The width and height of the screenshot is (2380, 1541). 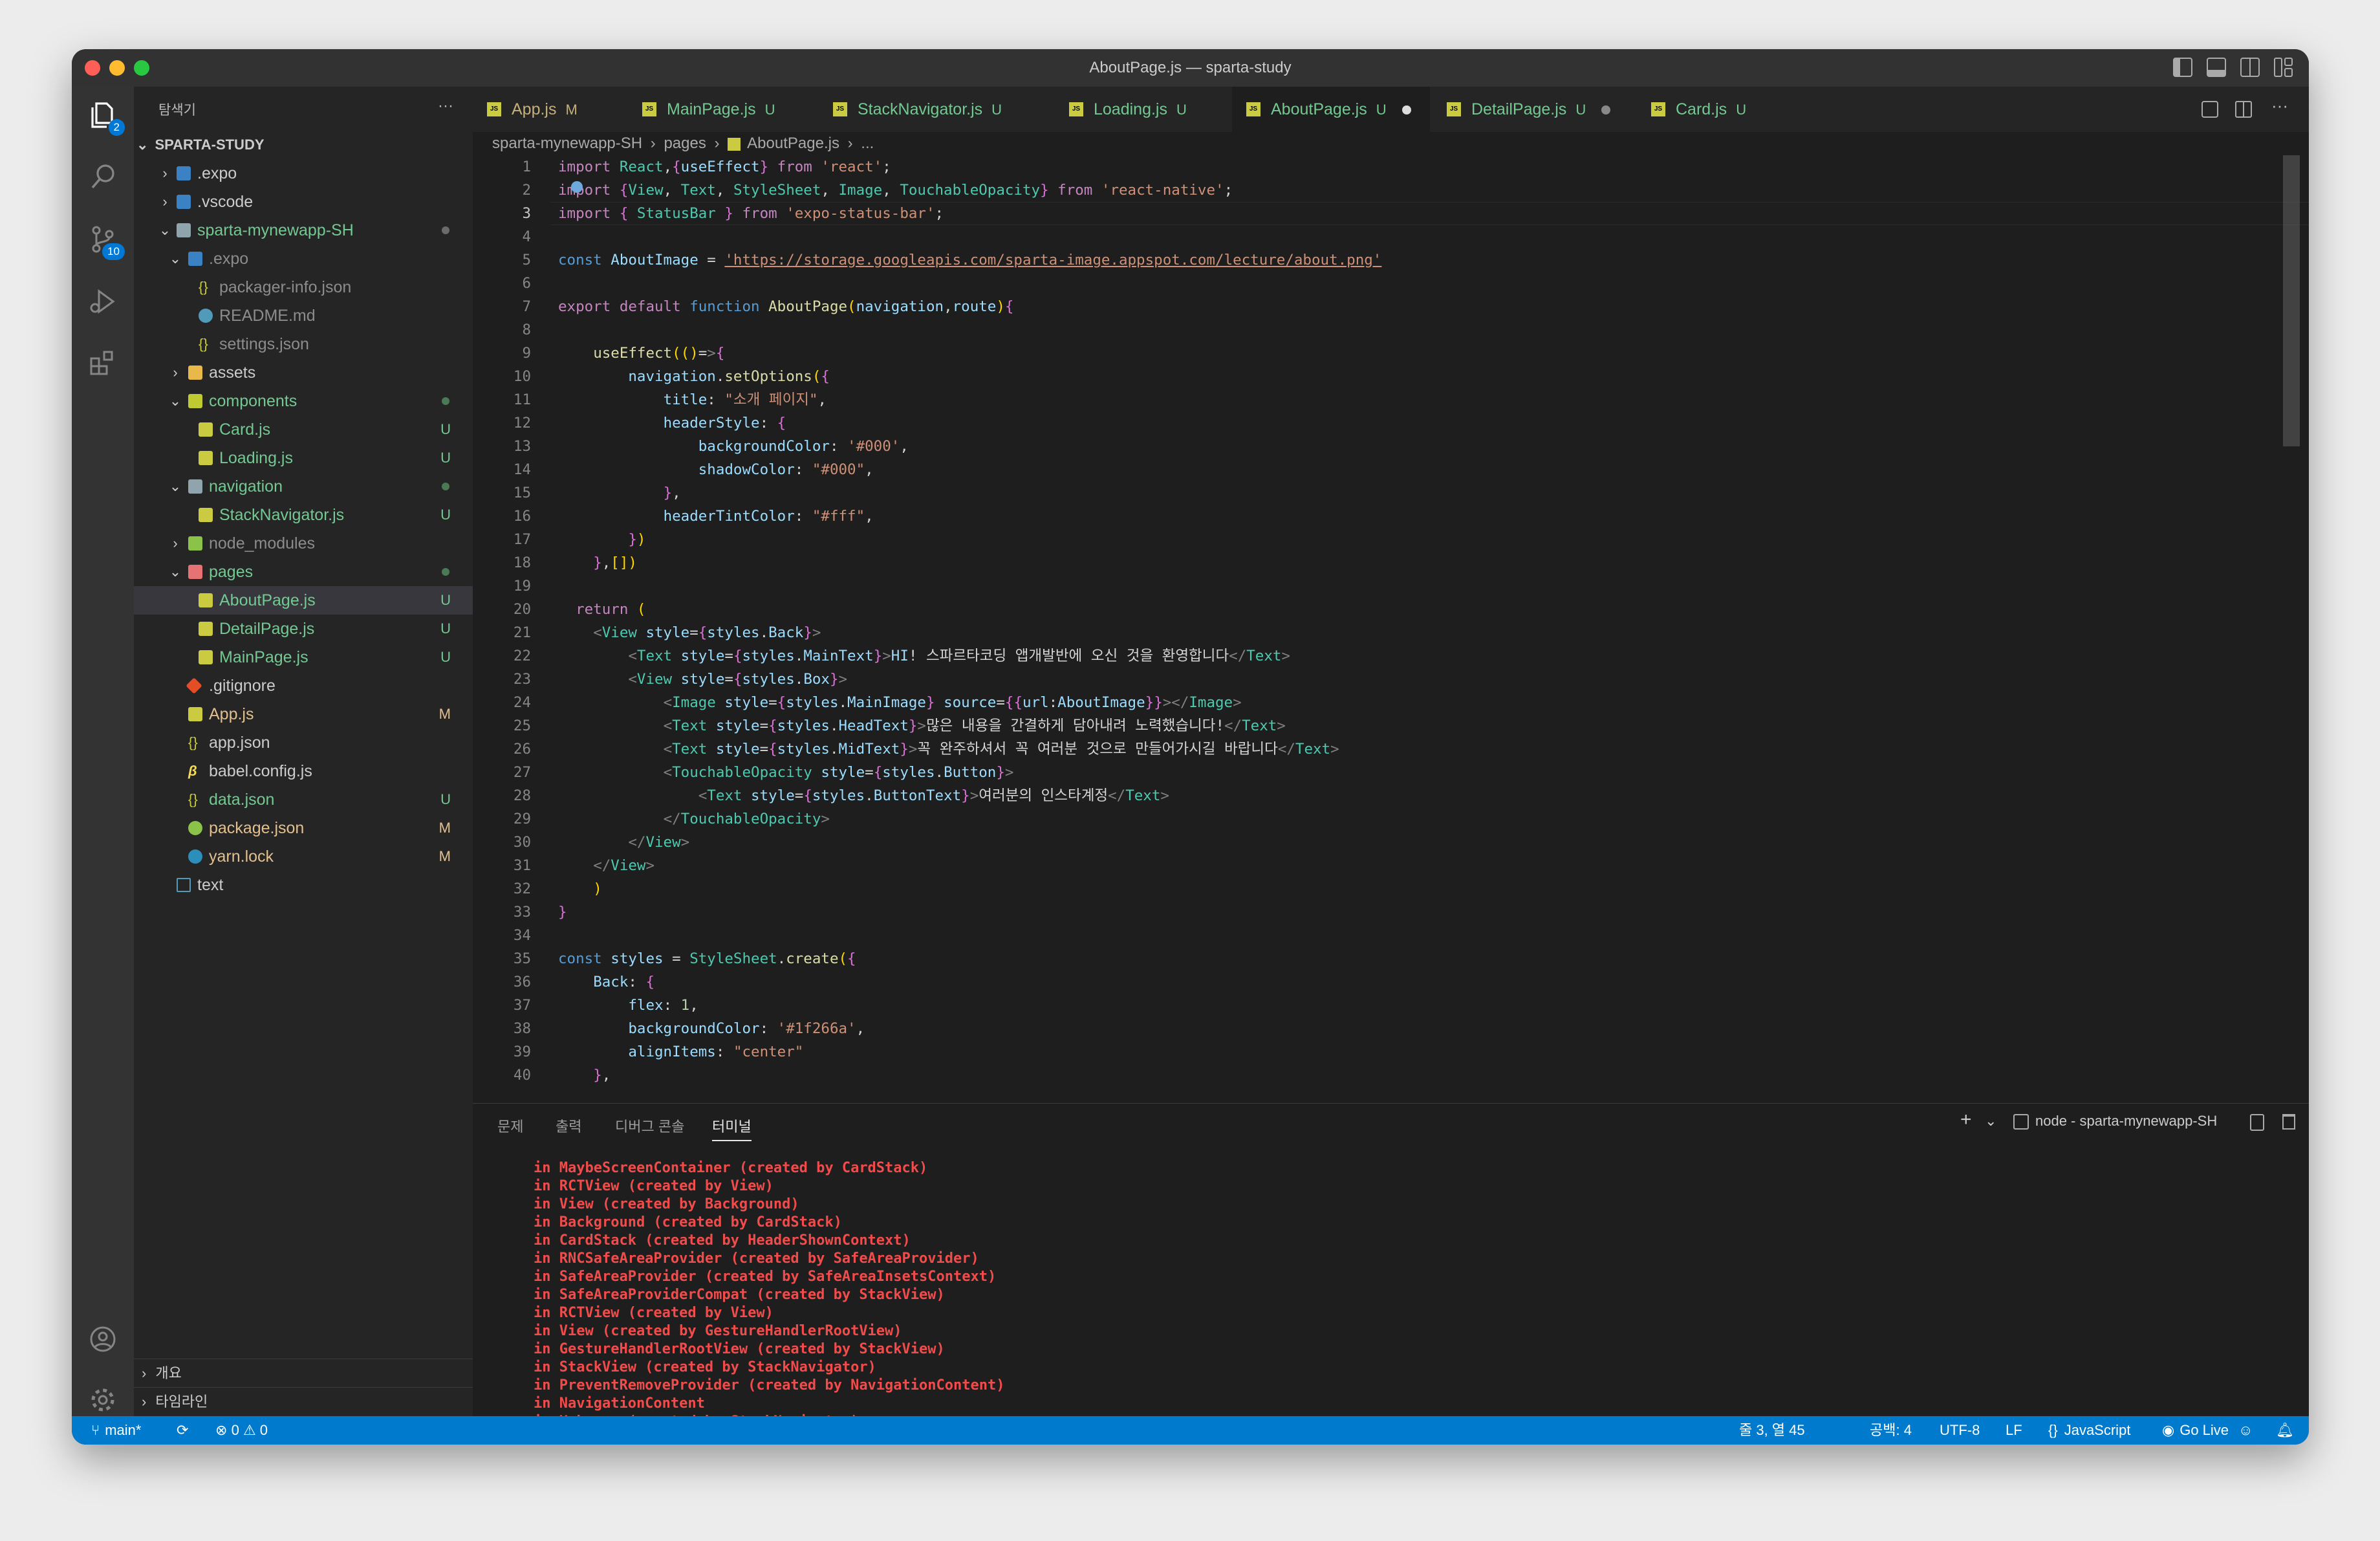 What do you see at coordinates (2216, 67) in the screenshot?
I see `toggle-panel-icon` at bounding box center [2216, 67].